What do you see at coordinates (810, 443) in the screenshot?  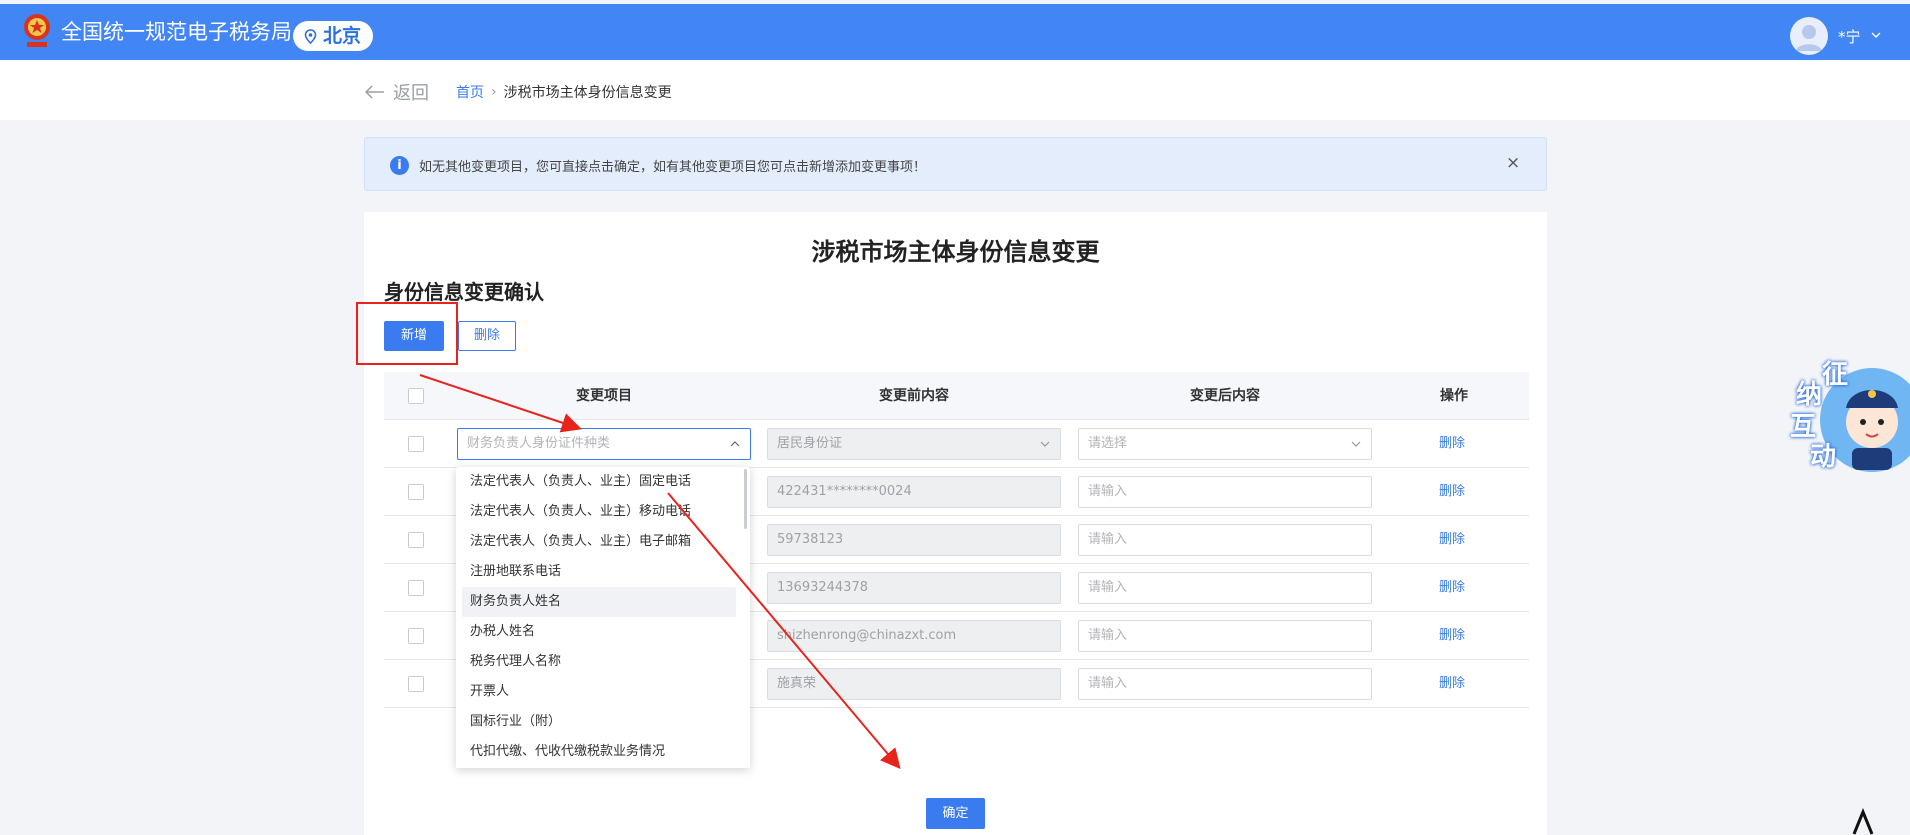 I see `before-value: 居民身份证` at bounding box center [810, 443].